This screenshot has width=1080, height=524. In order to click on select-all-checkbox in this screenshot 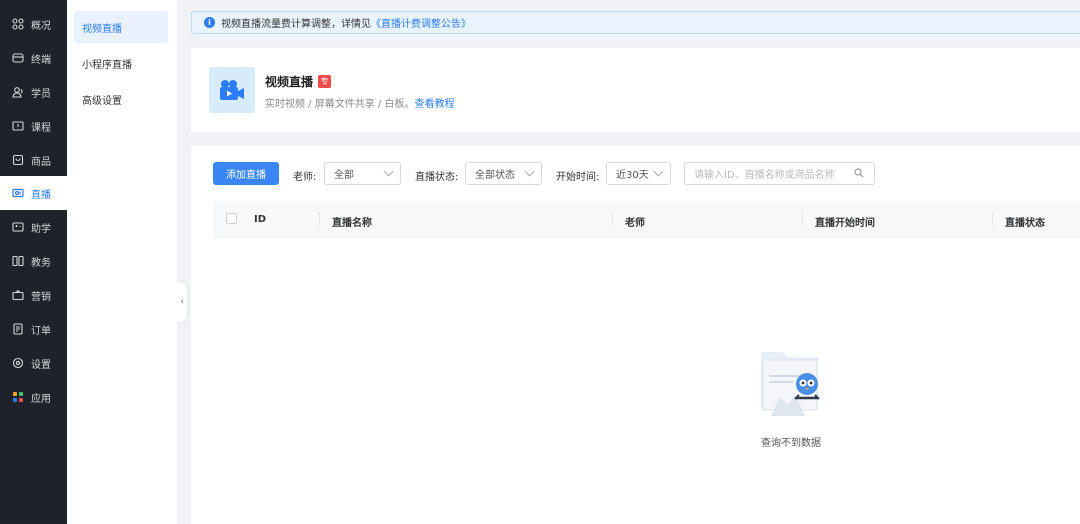, I will do `click(231, 218)`.